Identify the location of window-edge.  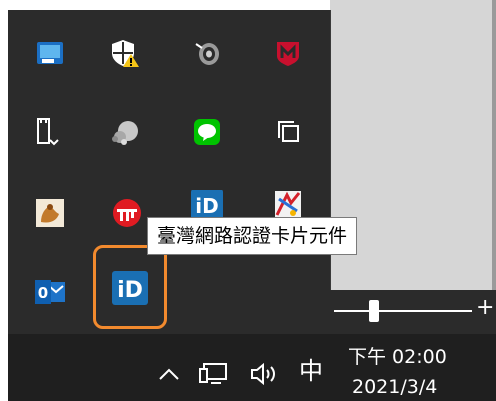
(494, 170).